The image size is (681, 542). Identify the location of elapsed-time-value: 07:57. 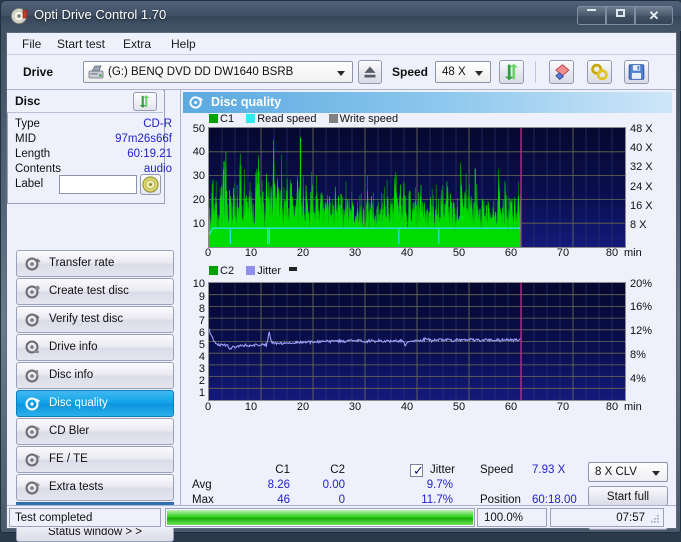
(630, 518).